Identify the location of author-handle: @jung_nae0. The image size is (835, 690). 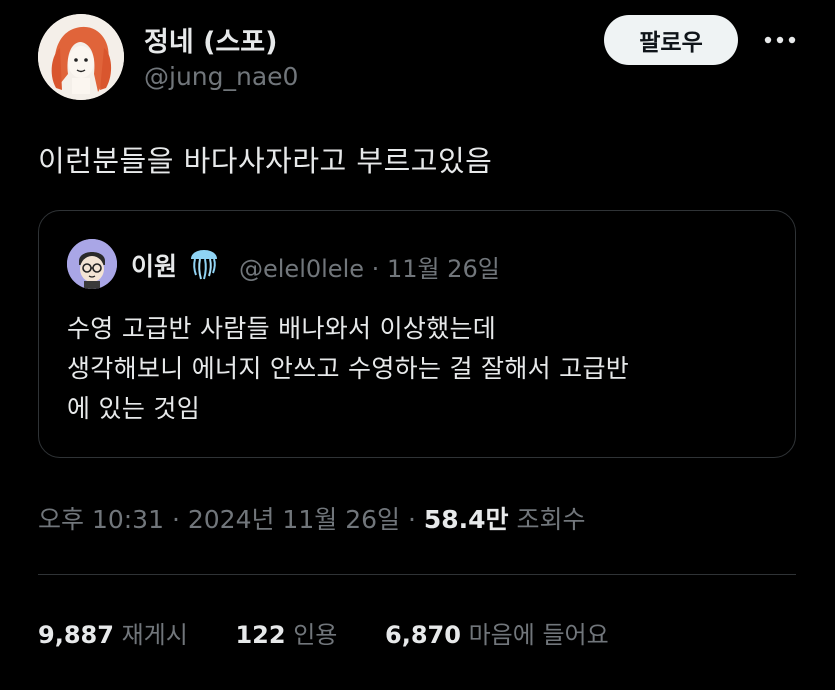
(221, 76).